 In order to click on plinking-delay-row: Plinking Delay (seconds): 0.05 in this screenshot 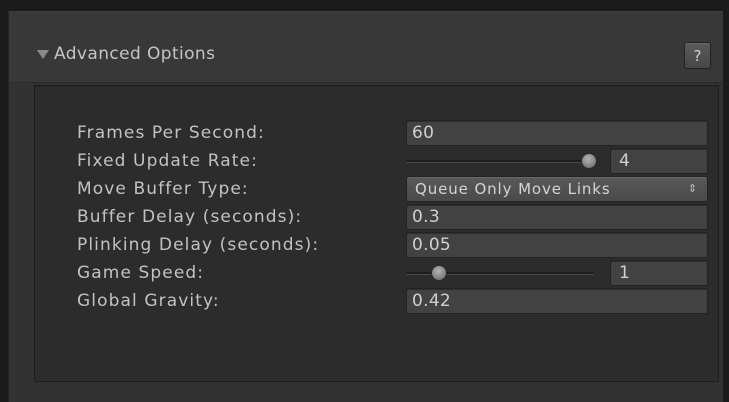, I will do `click(377, 245)`.